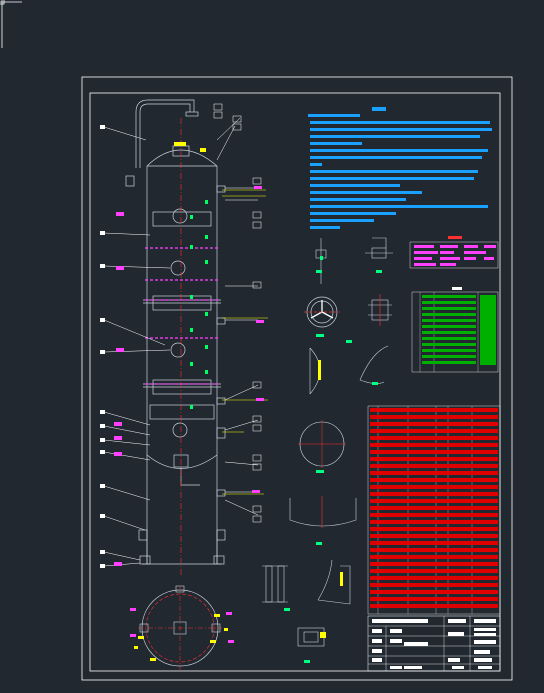  What do you see at coordinates (349, 341) in the screenshot?
I see `detail-flange-tag` at bounding box center [349, 341].